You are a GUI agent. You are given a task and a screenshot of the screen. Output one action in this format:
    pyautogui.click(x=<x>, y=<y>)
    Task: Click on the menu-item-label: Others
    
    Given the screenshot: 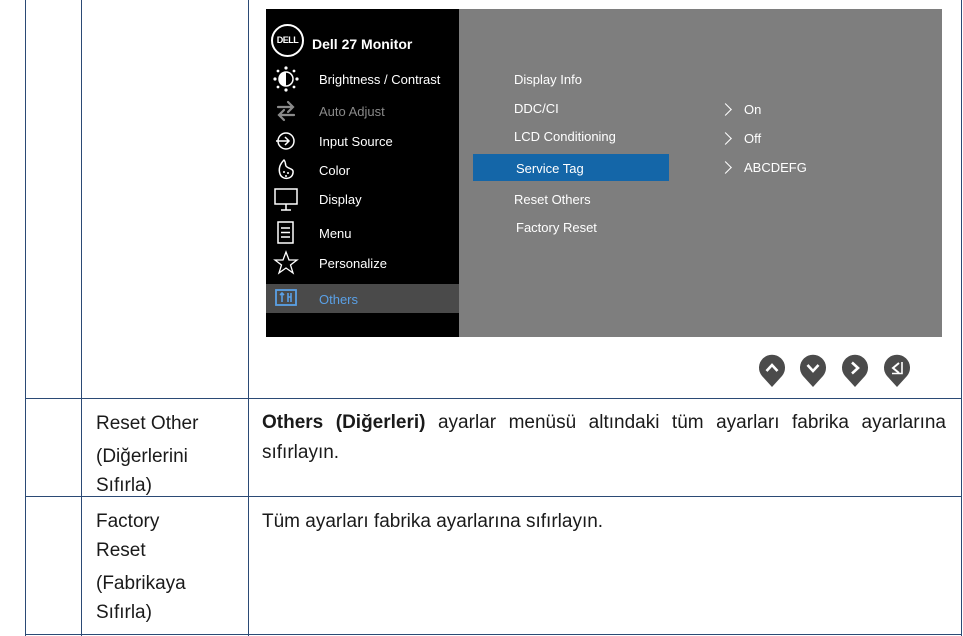 What is the action you would take?
    pyautogui.click(x=339, y=299)
    